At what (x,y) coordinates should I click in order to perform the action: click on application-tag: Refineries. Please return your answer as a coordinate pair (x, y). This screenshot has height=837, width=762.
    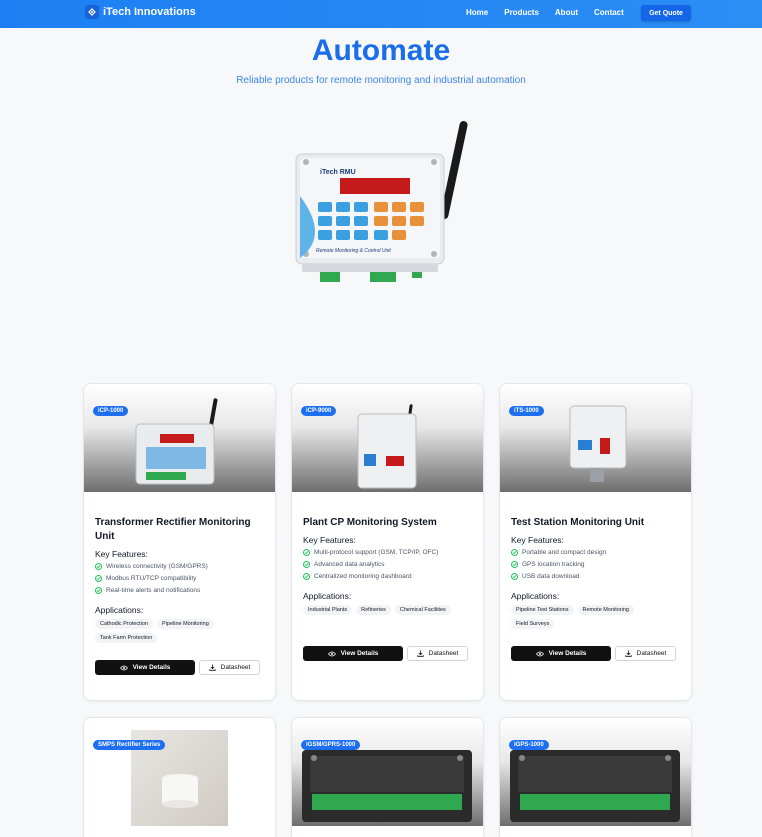
    Looking at the image, I should click on (373, 610).